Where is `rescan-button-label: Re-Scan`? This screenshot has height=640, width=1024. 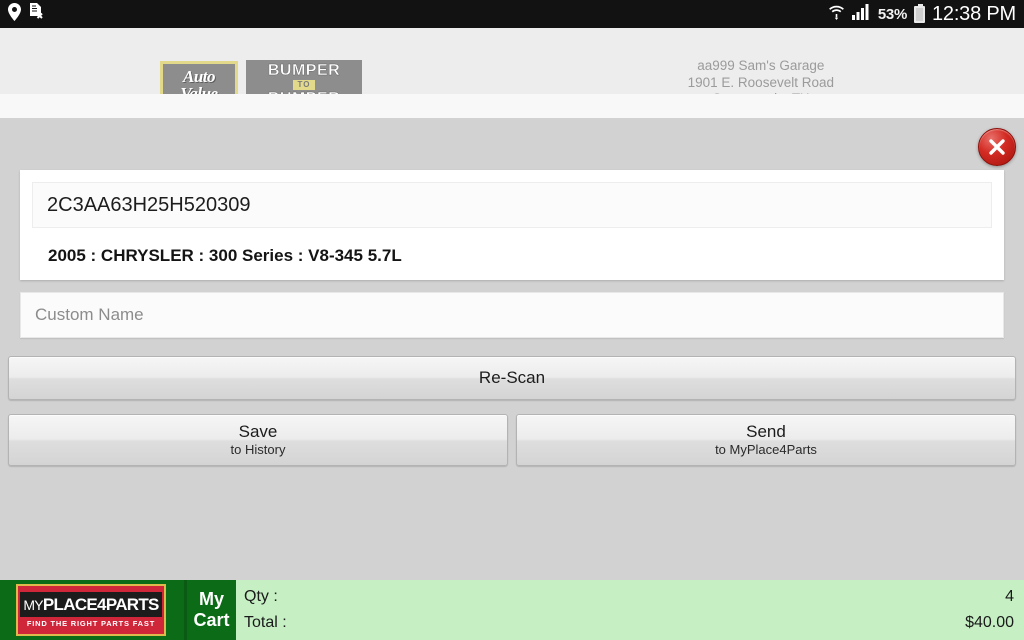
rescan-button-label: Re-Scan is located at coordinates (512, 377).